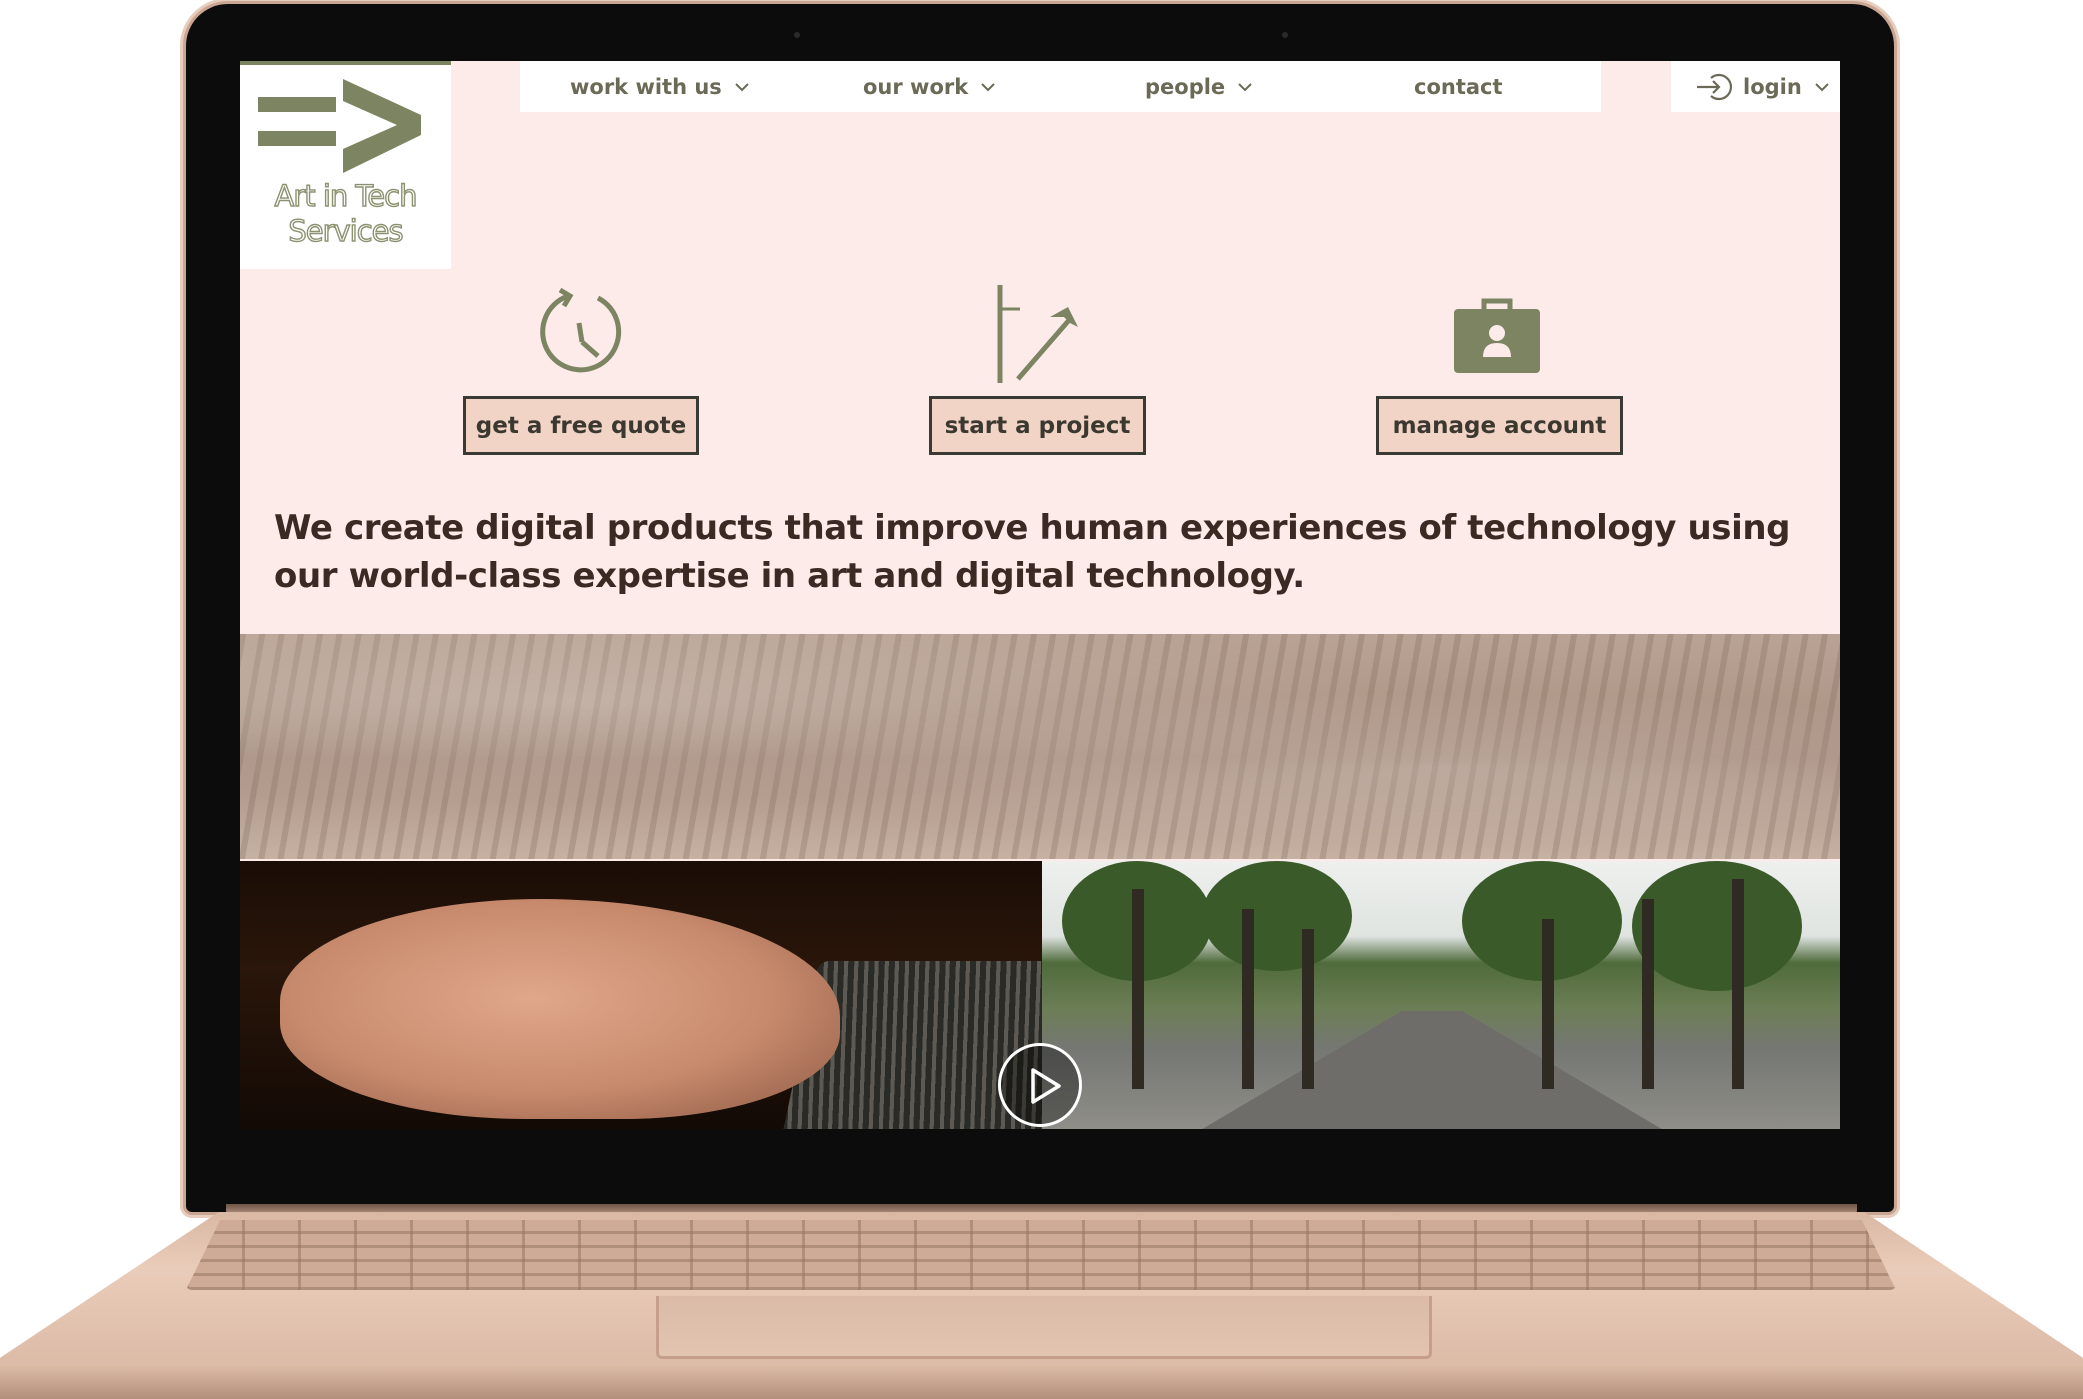 This screenshot has width=2083, height=1399. I want to click on login-label: login, so click(1772, 86).